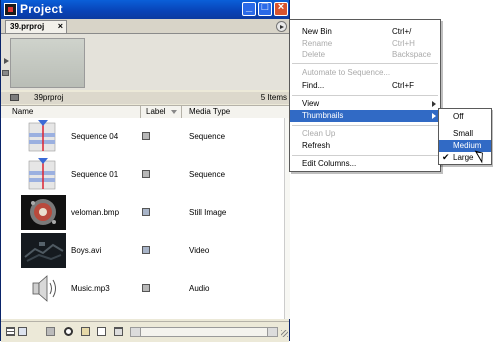  What do you see at coordinates (22, 331) in the screenshot?
I see `icon-view-icon` at bounding box center [22, 331].